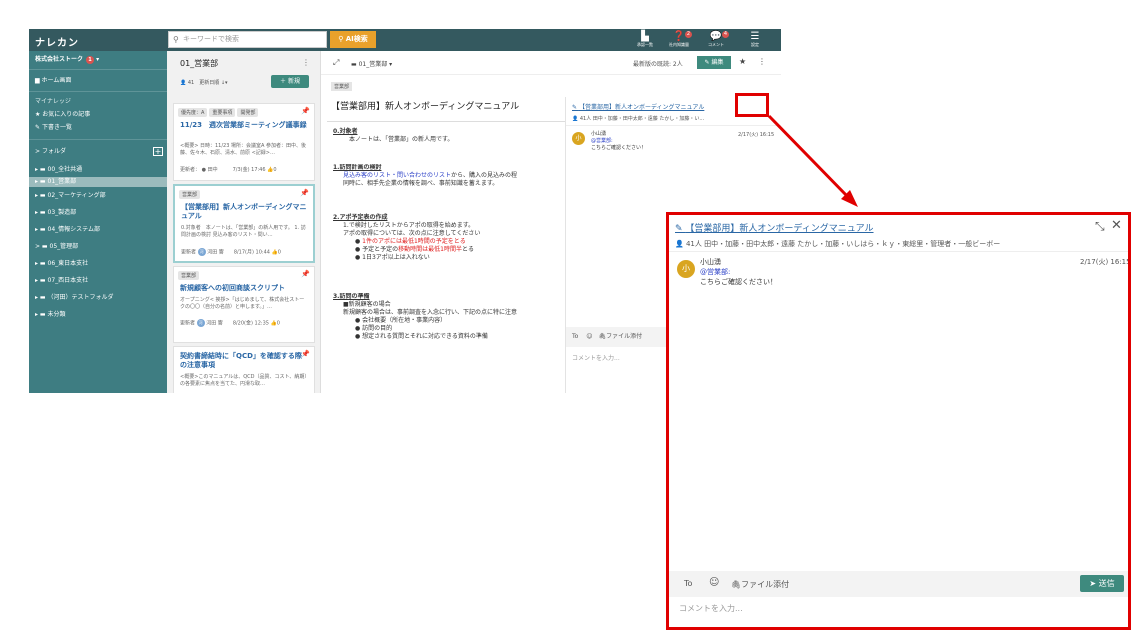  I want to click on comment-body: 小山湧 @営業部: こちらご確認ください！, so click(738, 272).